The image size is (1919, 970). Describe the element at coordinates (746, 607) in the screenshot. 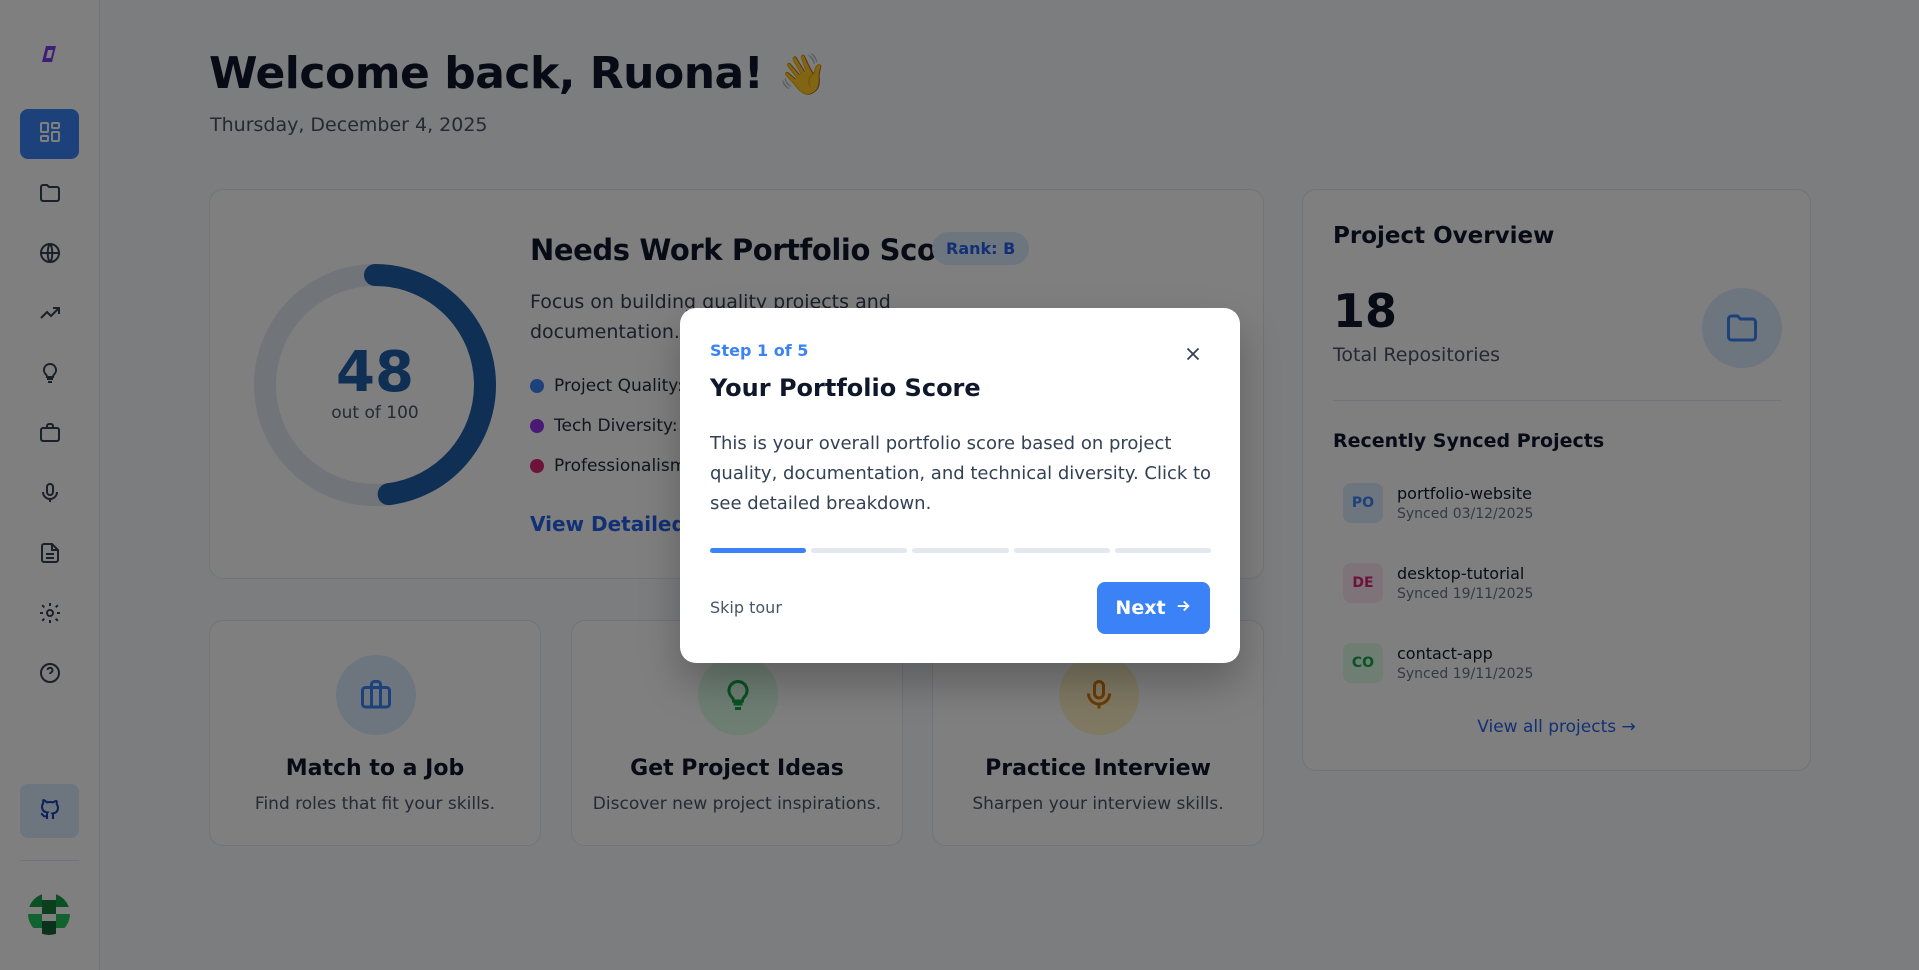

I see `skip-tour-button: Skip tour` at that location.